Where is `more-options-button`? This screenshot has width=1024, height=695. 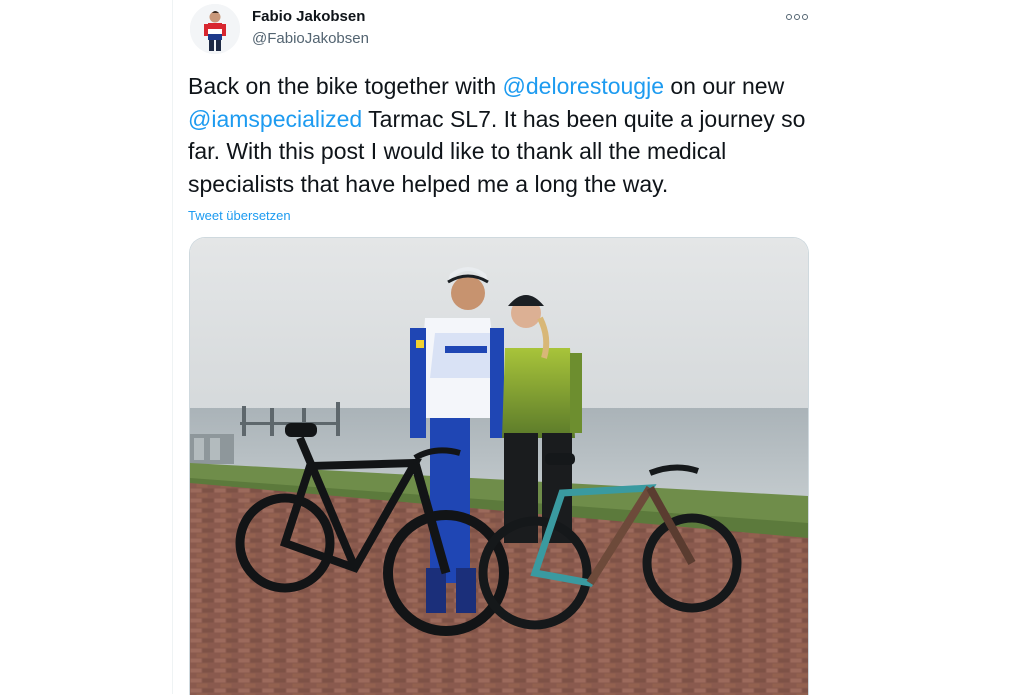 more-options-button is located at coordinates (797, 17).